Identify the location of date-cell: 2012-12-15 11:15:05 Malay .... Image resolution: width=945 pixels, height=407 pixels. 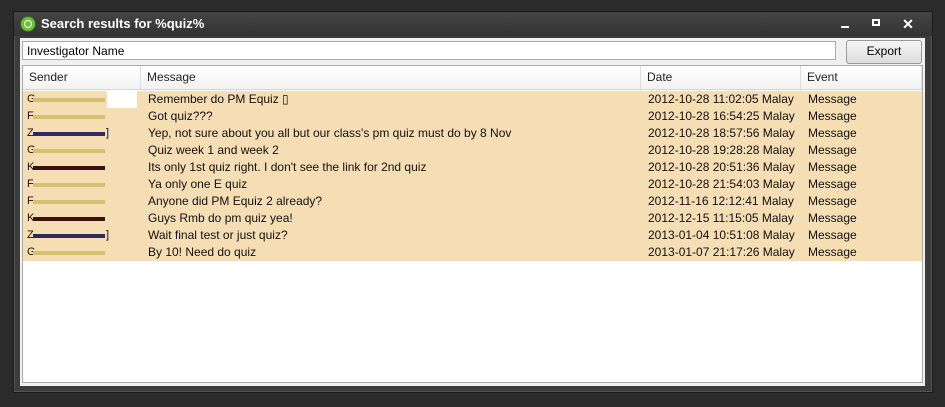
(722, 218).